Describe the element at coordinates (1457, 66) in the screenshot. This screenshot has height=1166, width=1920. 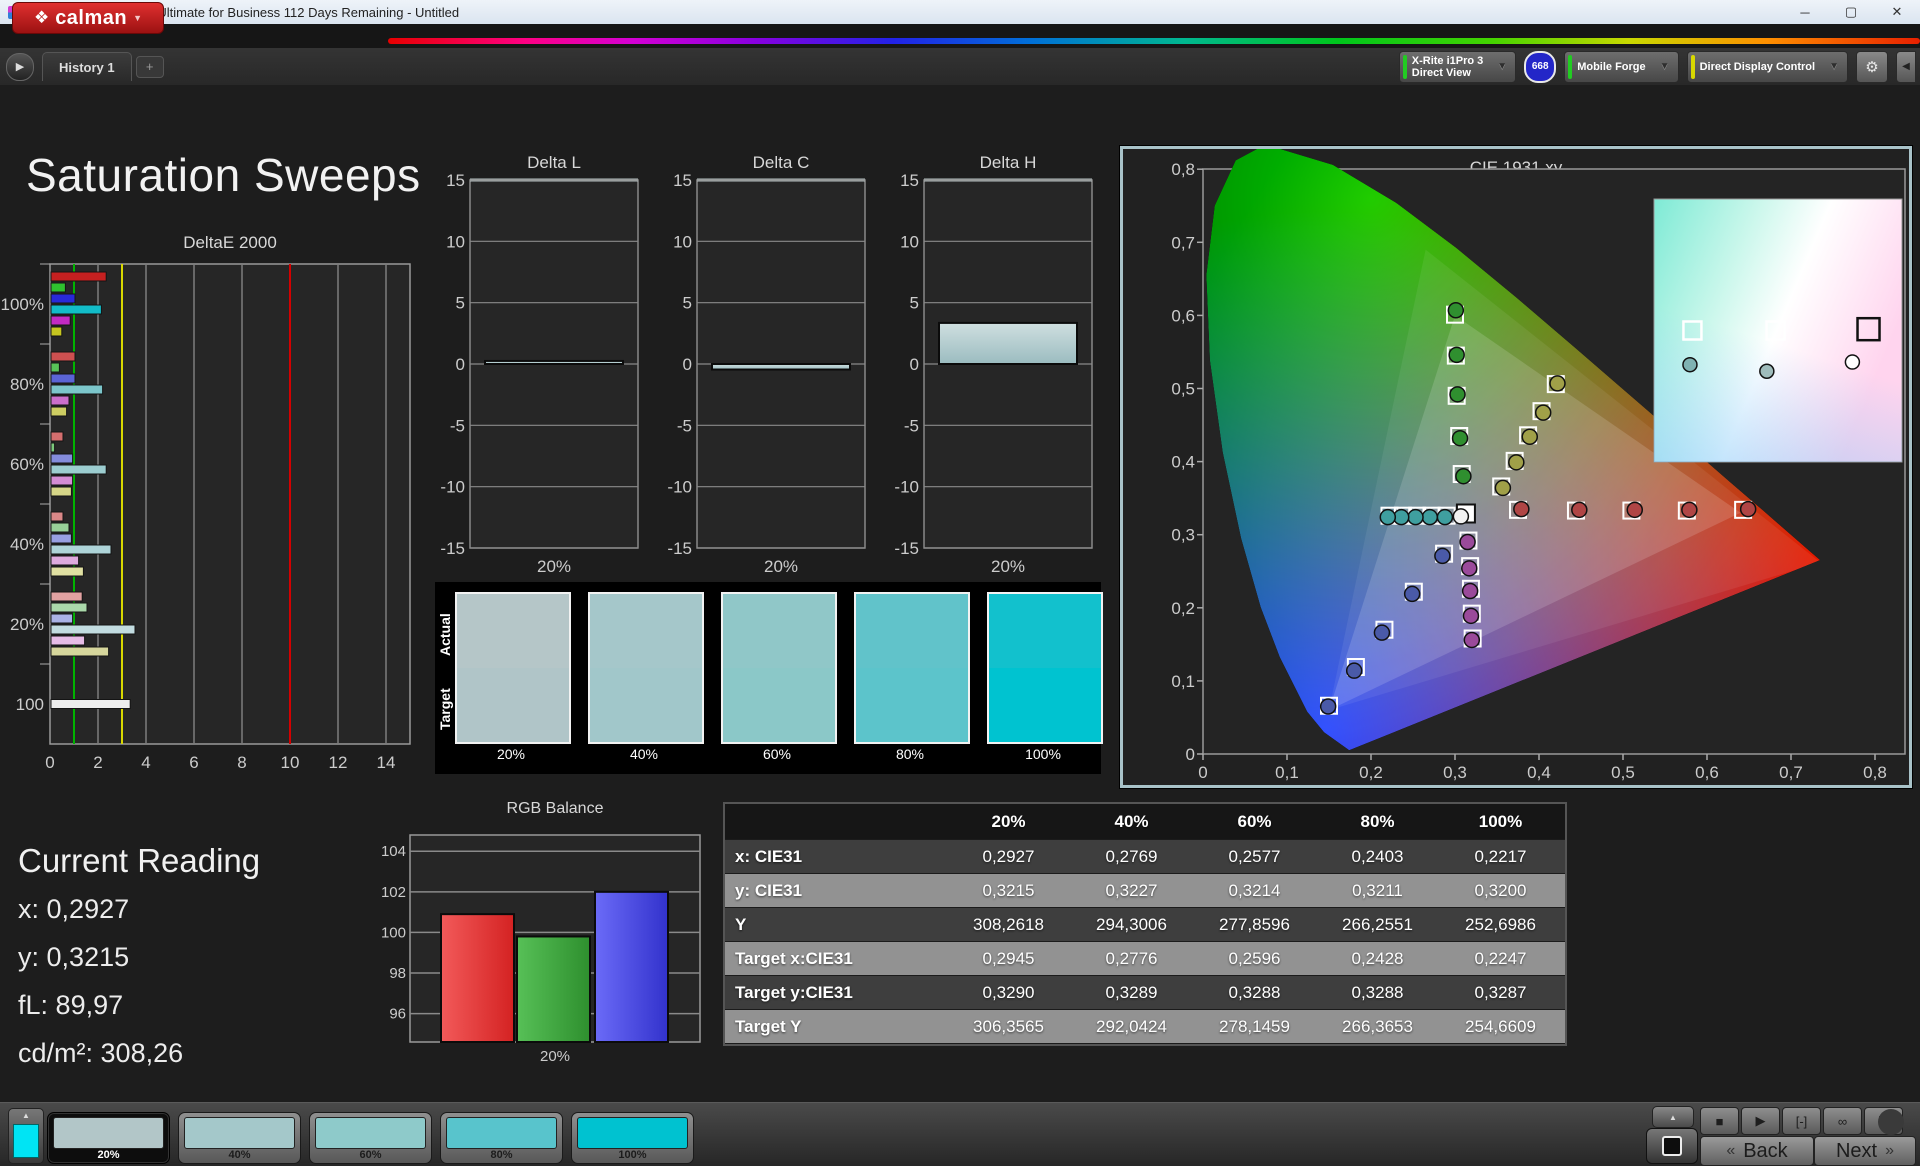
I see `meter-connection-button: X-Rite i1Pro 3 Direct View ▼` at that location.